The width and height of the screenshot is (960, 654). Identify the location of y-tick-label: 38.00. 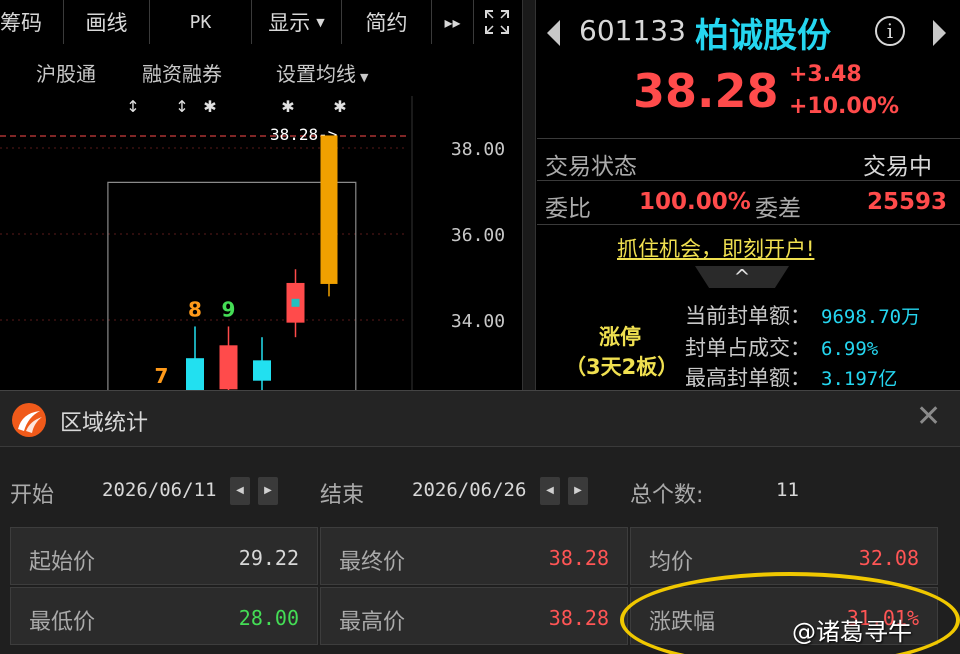
(478, 149).